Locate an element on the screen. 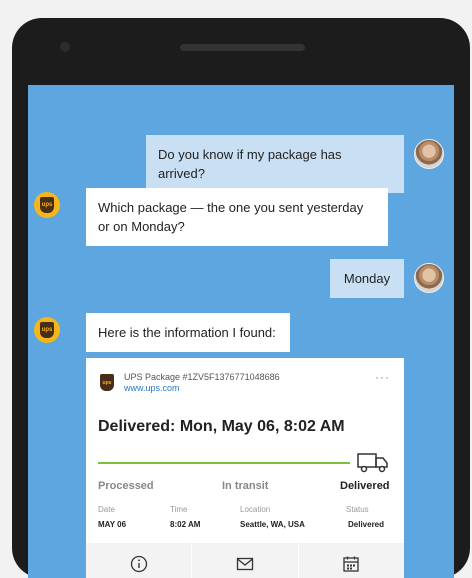  status-label: Status is located at coordinates (357, 509).